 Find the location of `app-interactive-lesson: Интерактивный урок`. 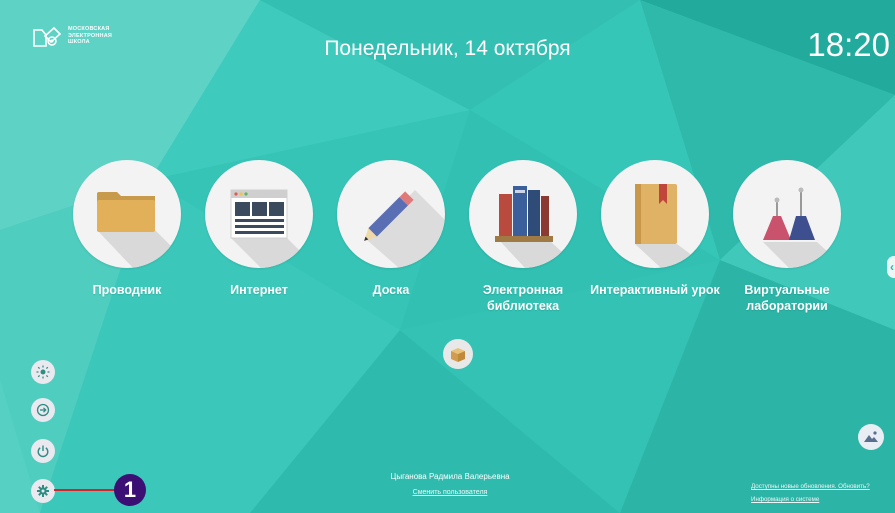

app-interactive-lesson: Интерактивный урок is located at coordinates (655, 229).